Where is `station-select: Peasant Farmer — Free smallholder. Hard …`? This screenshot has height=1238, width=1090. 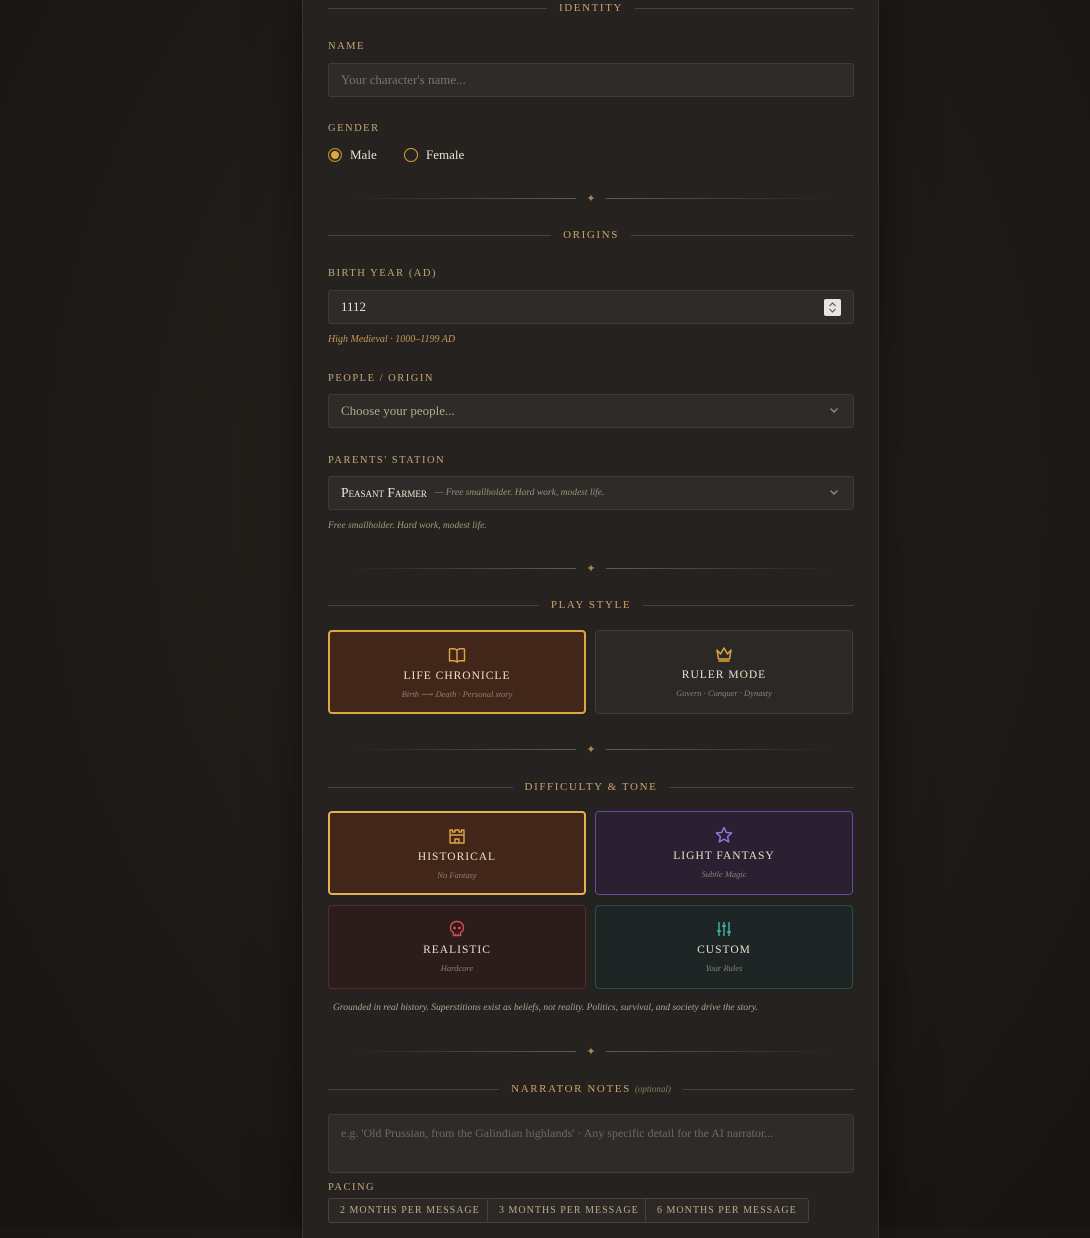 station-select: Peasant Farmer — Free smallholder. Hard … is located at coordinates (591, 493).